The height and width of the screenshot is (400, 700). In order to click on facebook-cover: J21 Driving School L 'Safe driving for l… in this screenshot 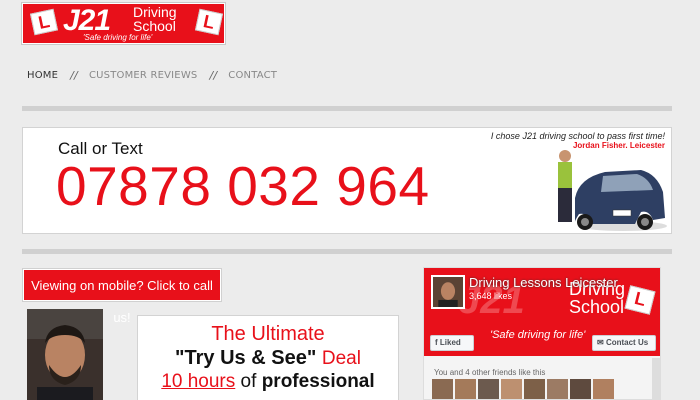, I will do `click(542, 312)`.